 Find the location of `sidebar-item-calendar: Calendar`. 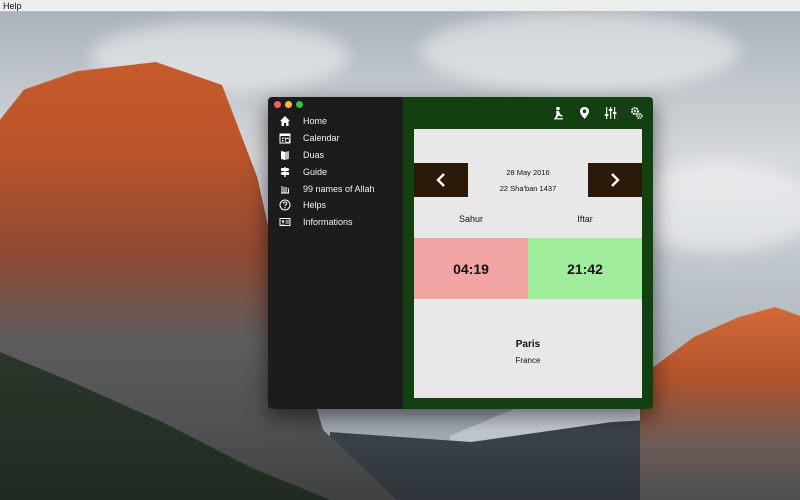

sidebar-item-calendar: Calendar is located at coordinates (326, 138).